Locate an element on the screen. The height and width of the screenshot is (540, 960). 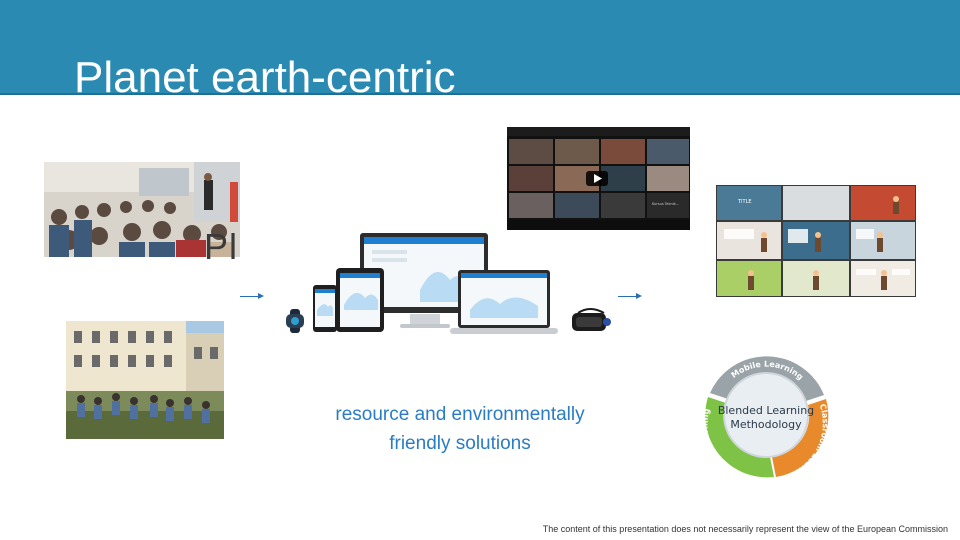
slide-title: Planet earth-centric is located at coordinates (265, 74).